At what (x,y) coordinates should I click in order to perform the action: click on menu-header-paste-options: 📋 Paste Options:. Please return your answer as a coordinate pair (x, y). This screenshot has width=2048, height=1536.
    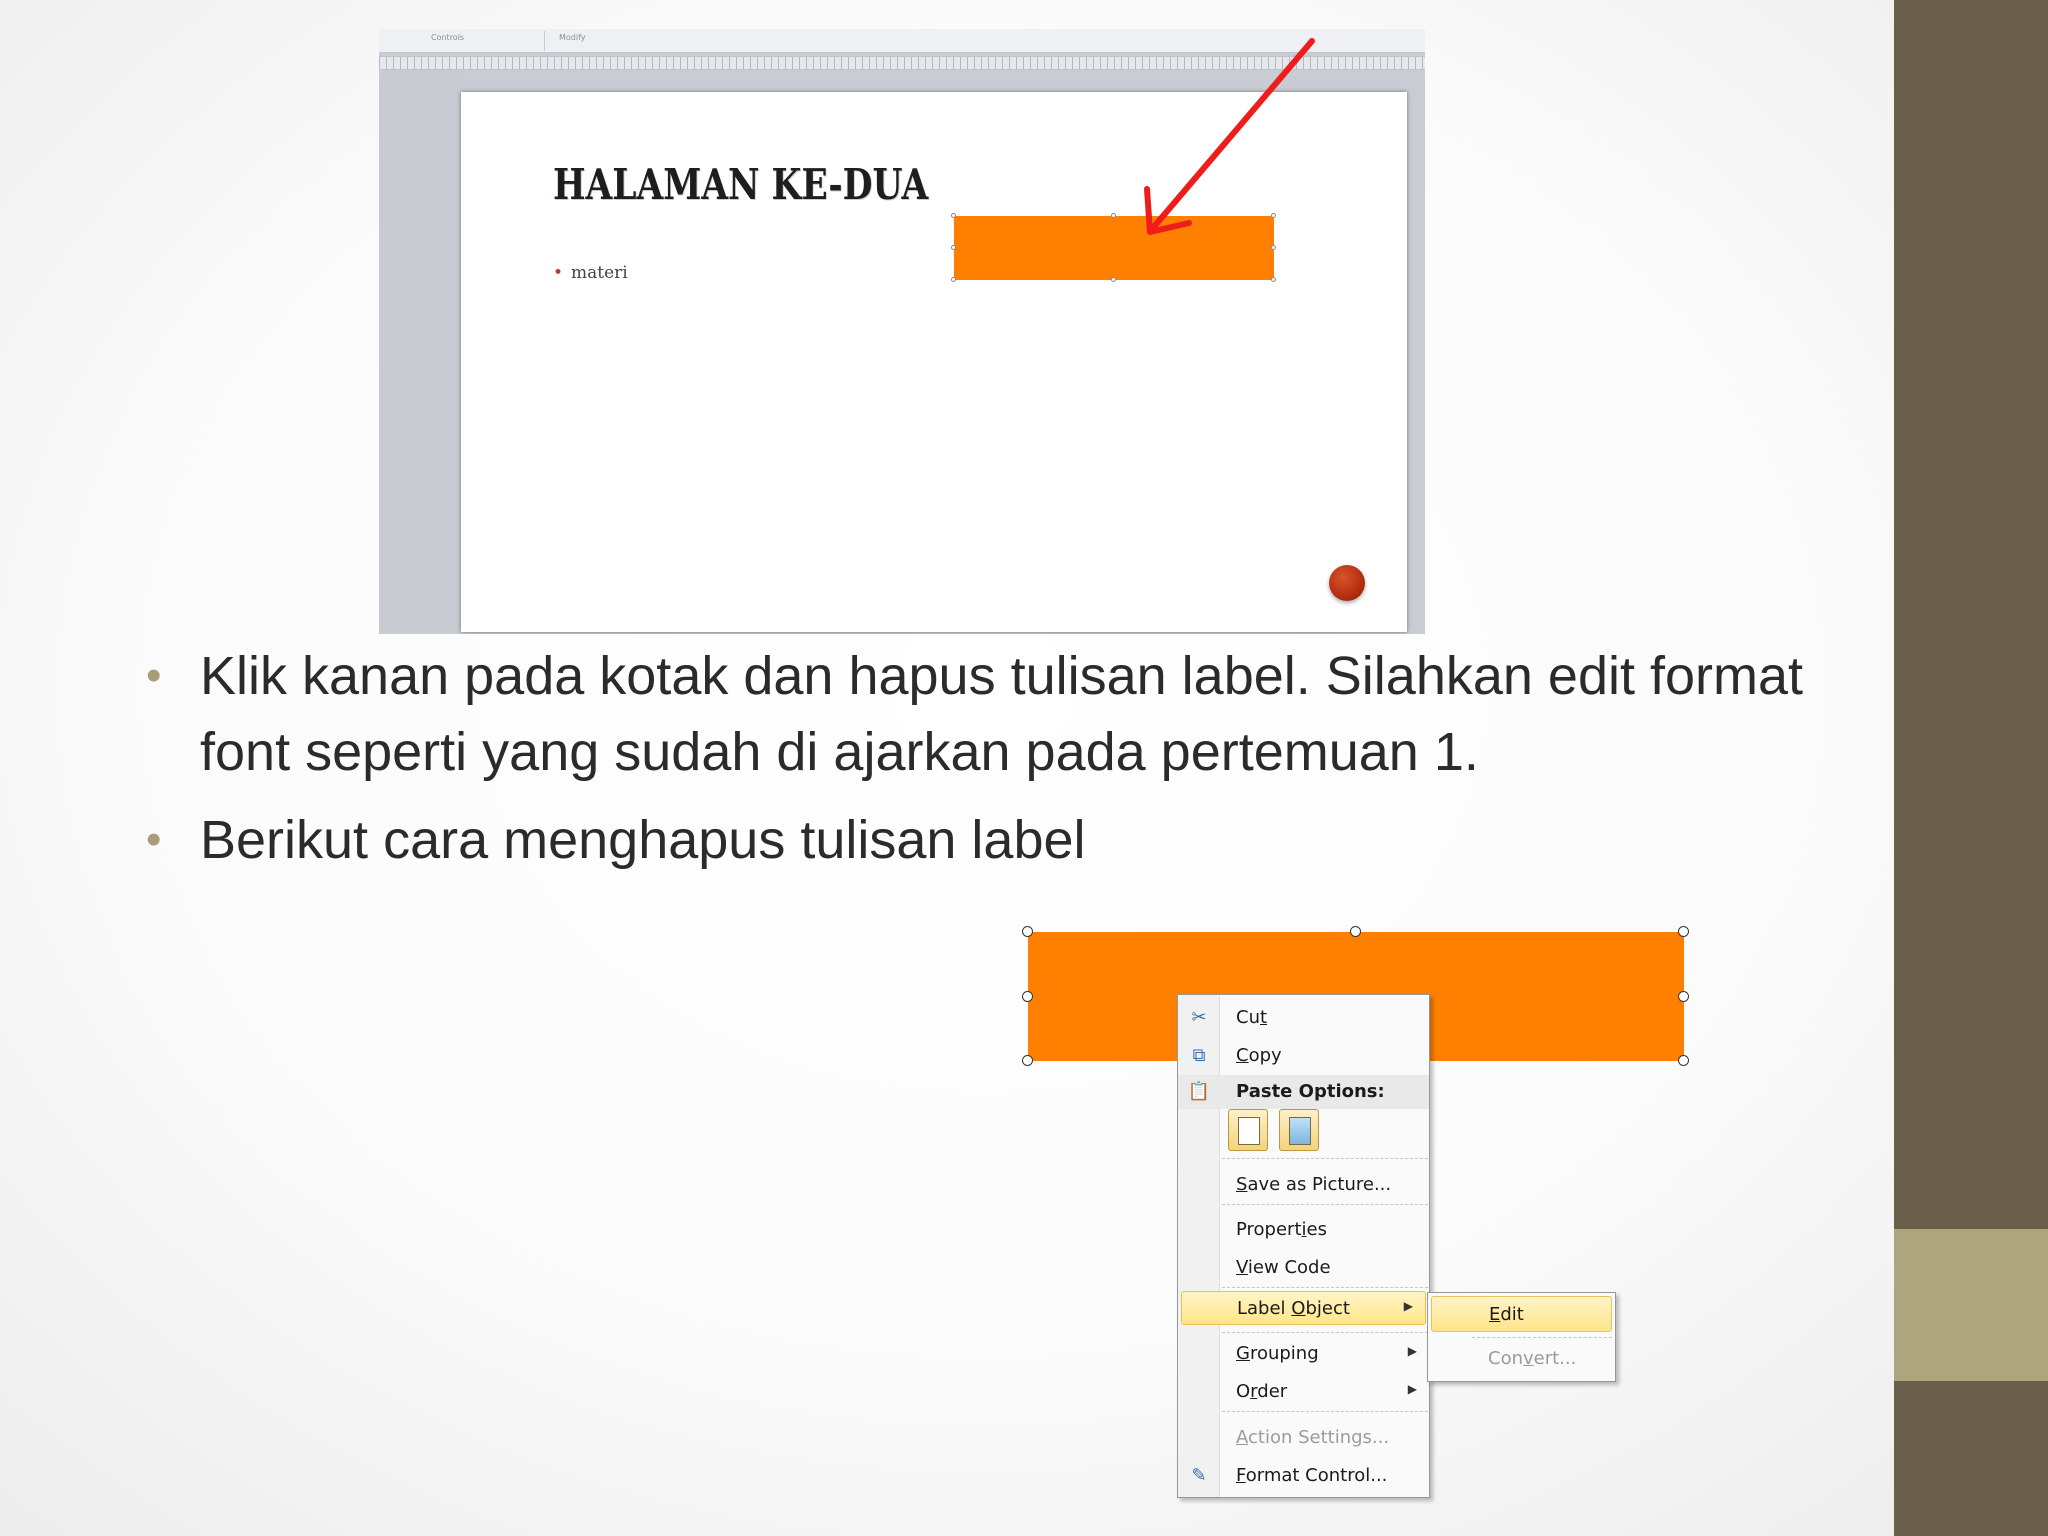
    Looking at the image, I should click on (1303, 1092).